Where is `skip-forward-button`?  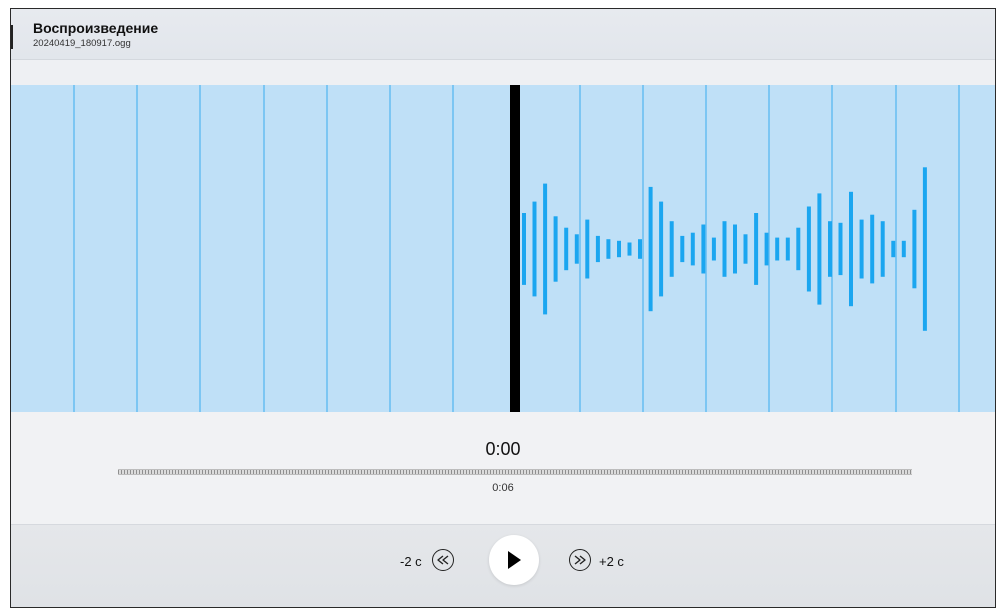
skip-forward-button is located at coordinates (580, 560).